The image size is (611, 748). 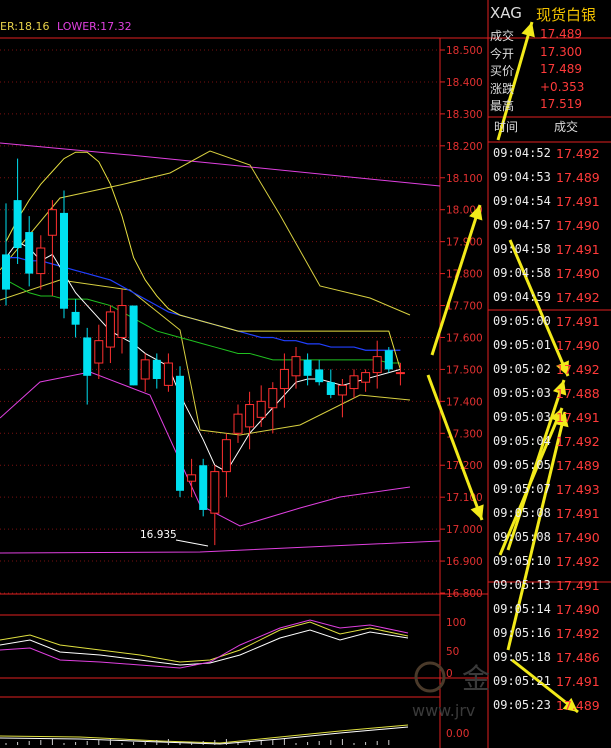 What do you see at coordinates (522, 369) in the screenshot?
I see `tick-time: 09:05:02` at bounding box center [522, 369].